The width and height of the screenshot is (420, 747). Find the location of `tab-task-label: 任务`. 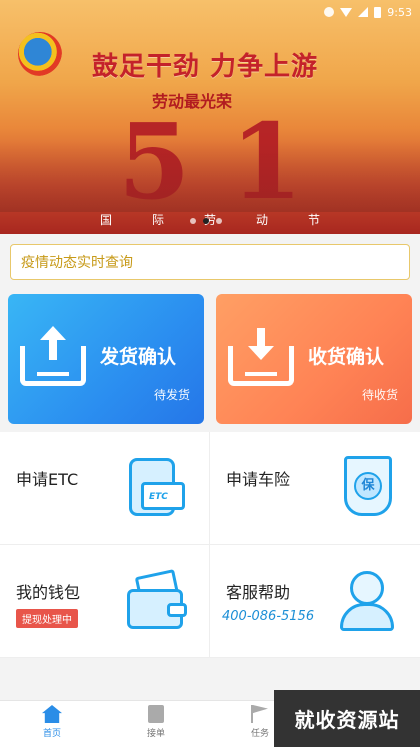

tab-task-label: 任务 is located at coordinates (259, 734).